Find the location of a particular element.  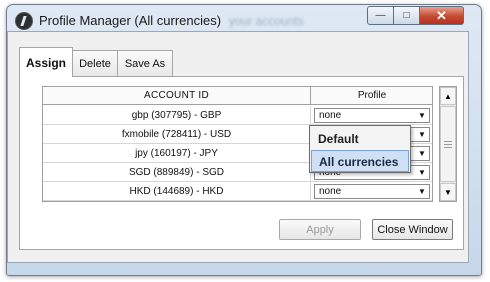

minimize-button: — is located at coordinates (380, 15).